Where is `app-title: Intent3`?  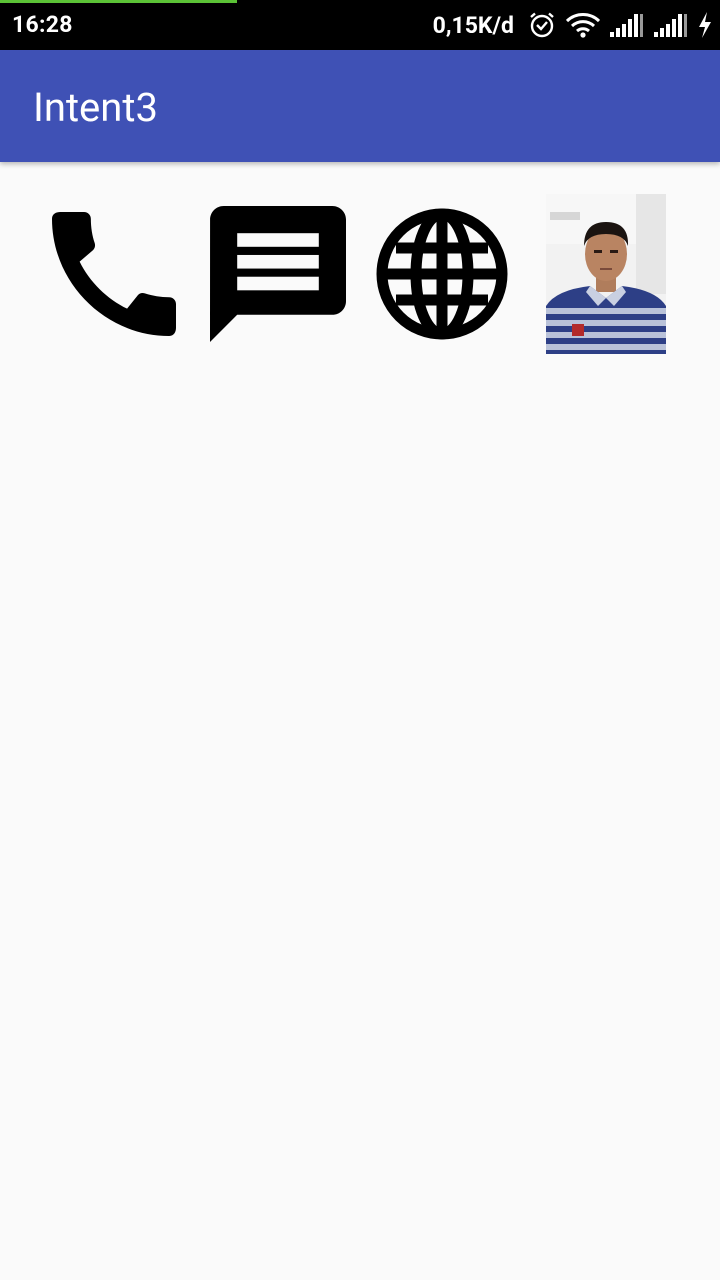 app-title: Intent3 is located at coordinates (95, 107).